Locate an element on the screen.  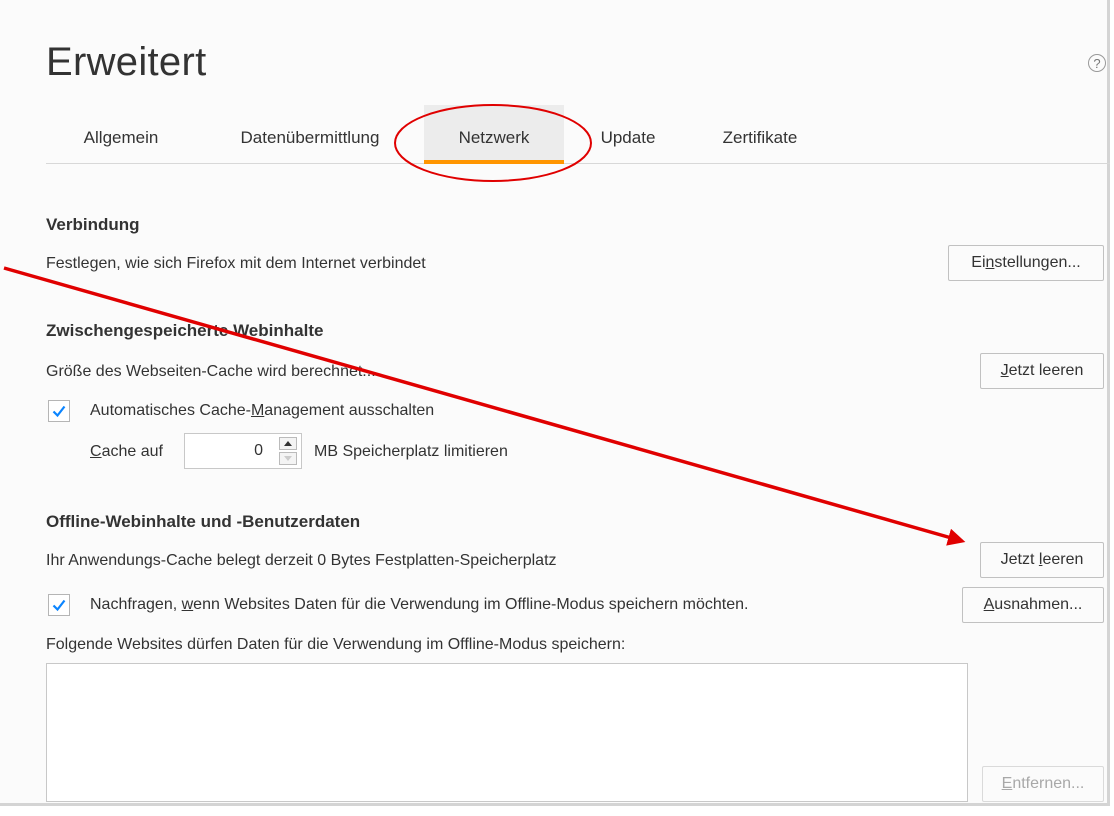
label-part: Automatisches Cache- is located at coordinates (170, 410).